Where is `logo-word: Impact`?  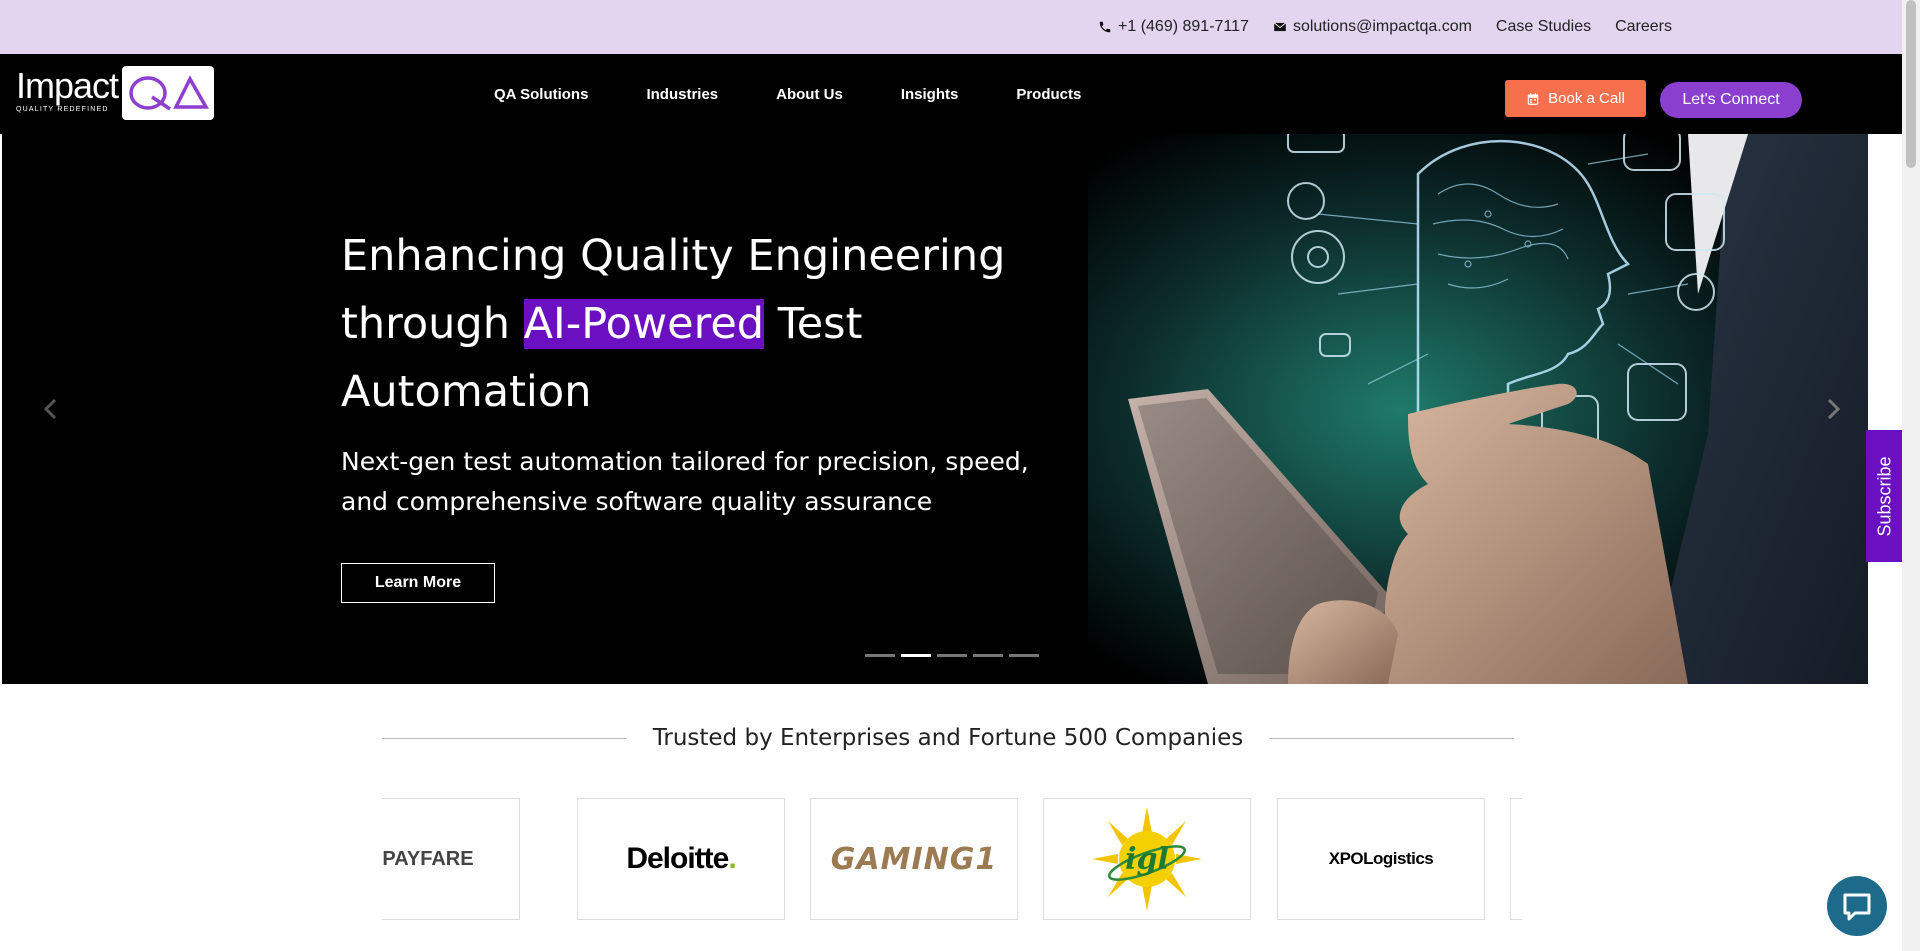
logo-word: Impact is located at coordinates (67, 85).